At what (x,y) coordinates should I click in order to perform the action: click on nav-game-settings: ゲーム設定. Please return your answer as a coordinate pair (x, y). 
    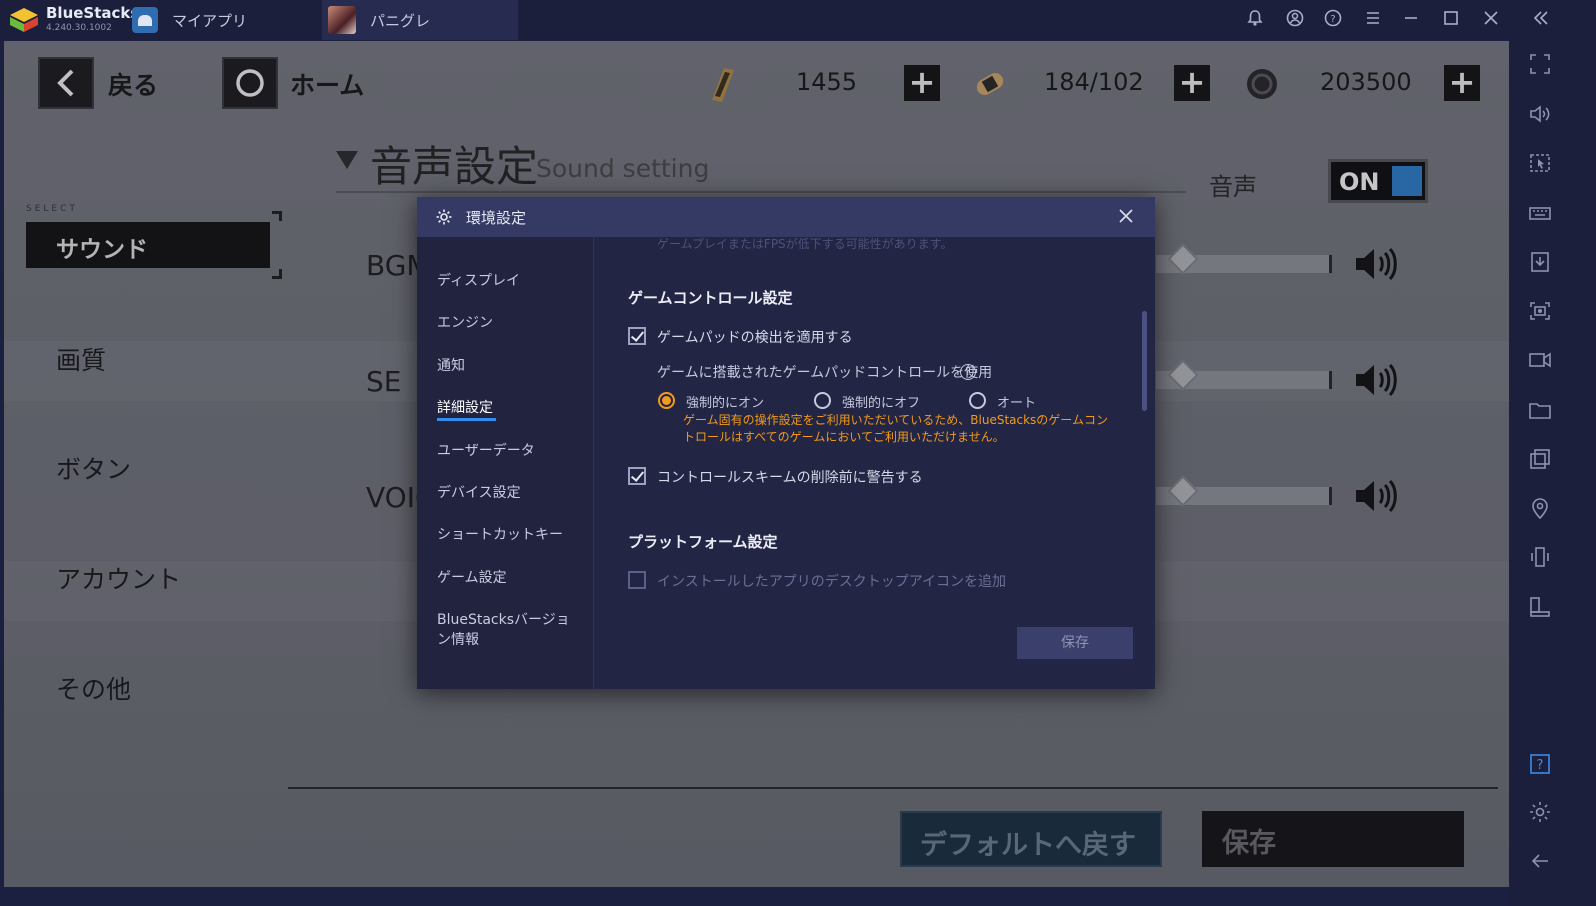
    Looking at the image, I should click on (512, 578).